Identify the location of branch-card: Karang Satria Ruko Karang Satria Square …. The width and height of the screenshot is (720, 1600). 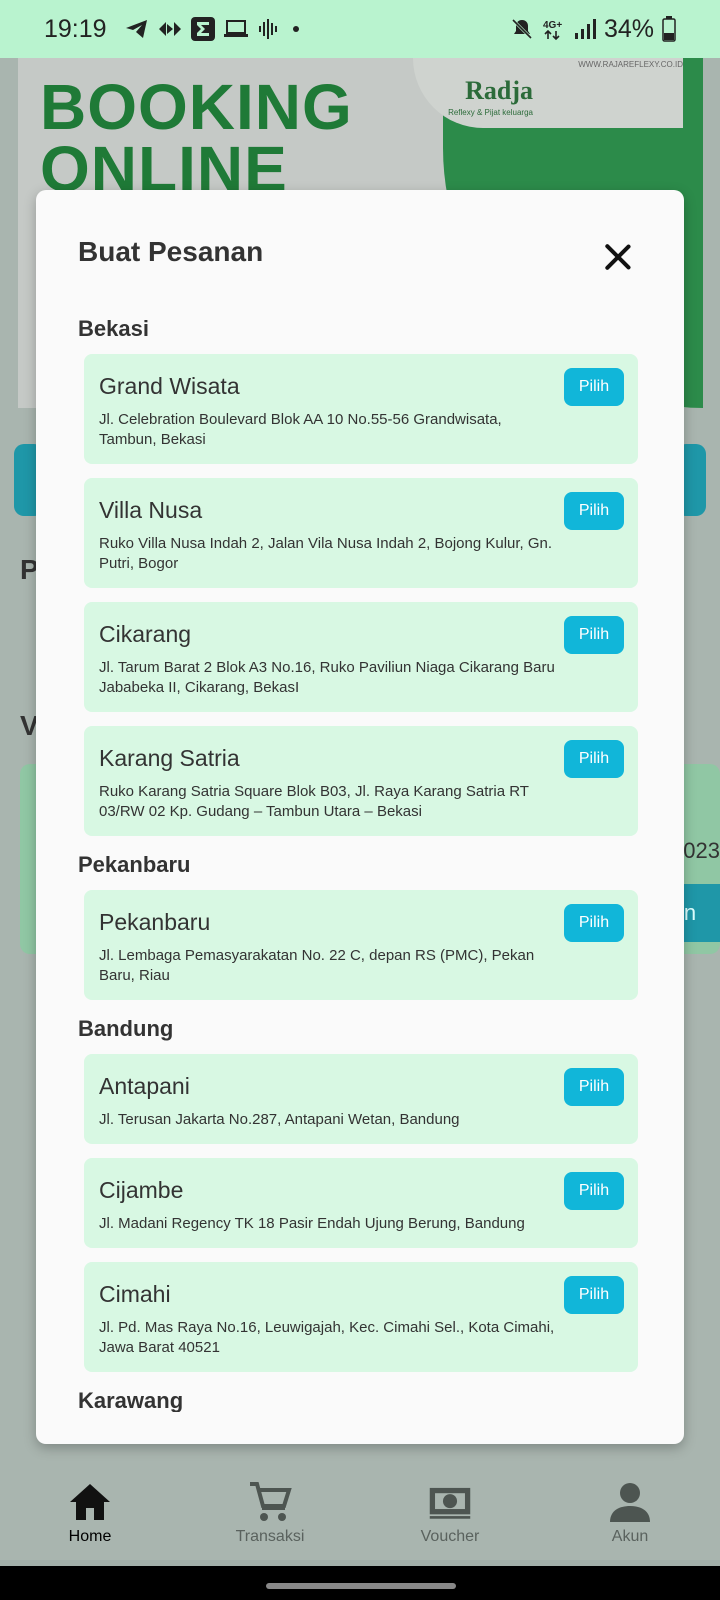
(361, 781).